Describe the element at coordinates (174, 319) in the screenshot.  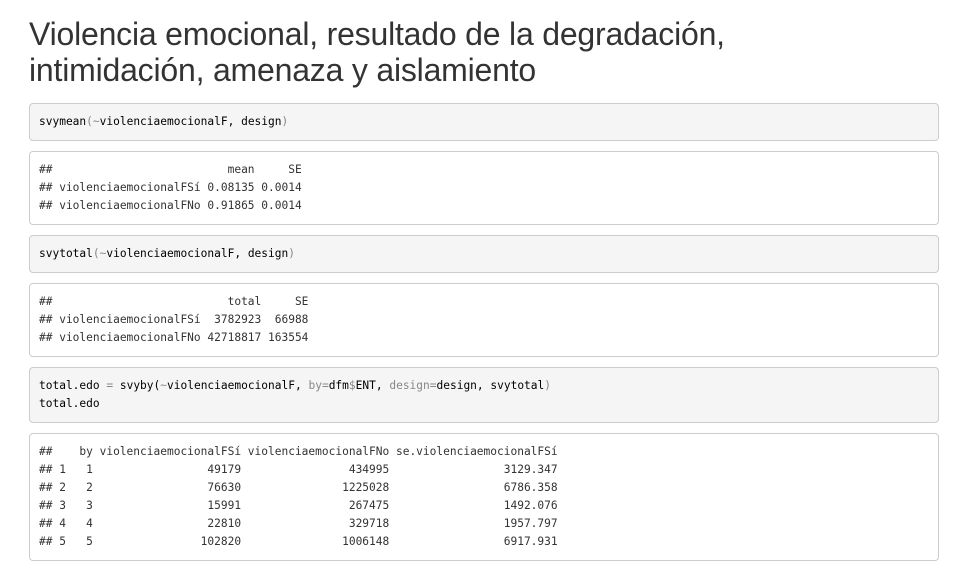
I see `output-line: ## violenciaemocionalFSí 3782923 66988` at that location.